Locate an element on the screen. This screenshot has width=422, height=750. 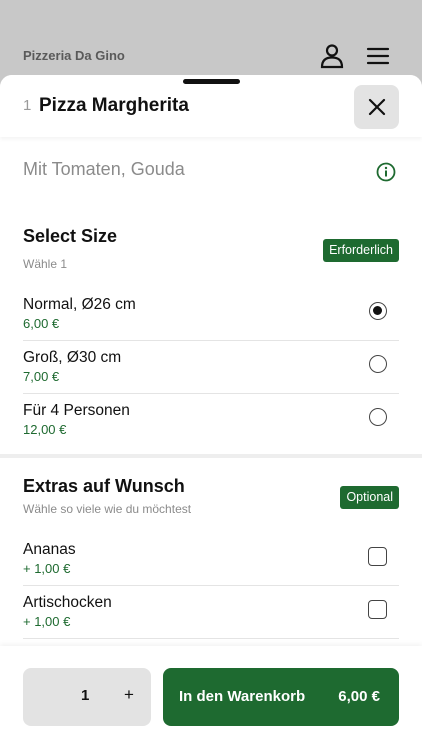
order-footer: 1 + In den Warenkorb 6,00 € is located at coordinates (211, 698).